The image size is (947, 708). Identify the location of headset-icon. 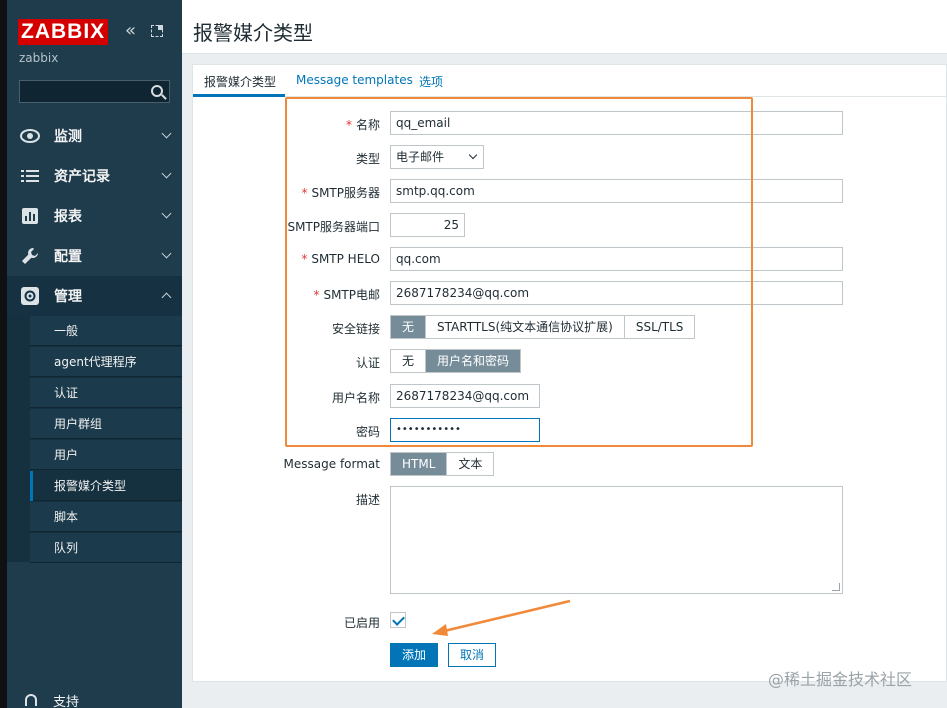
(31, 700).